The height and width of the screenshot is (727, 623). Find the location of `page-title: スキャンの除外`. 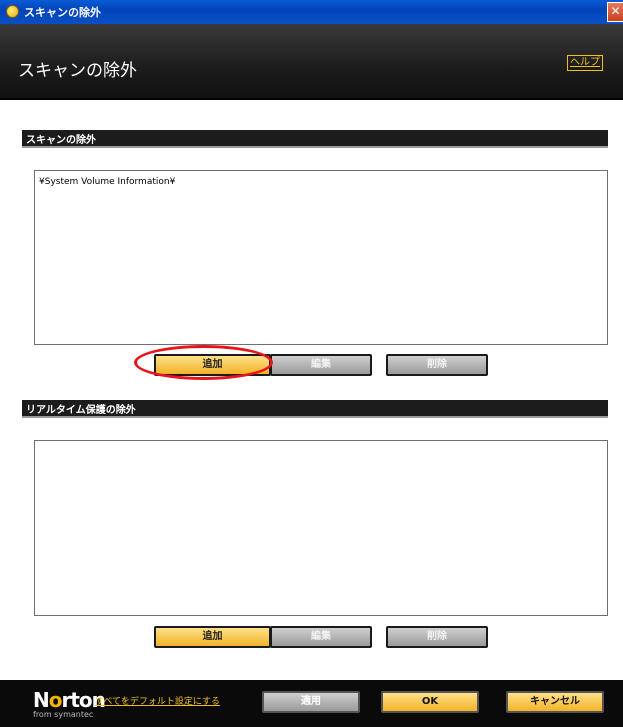

page-title: スキャンの除外 is located at coordinates (77, 71).